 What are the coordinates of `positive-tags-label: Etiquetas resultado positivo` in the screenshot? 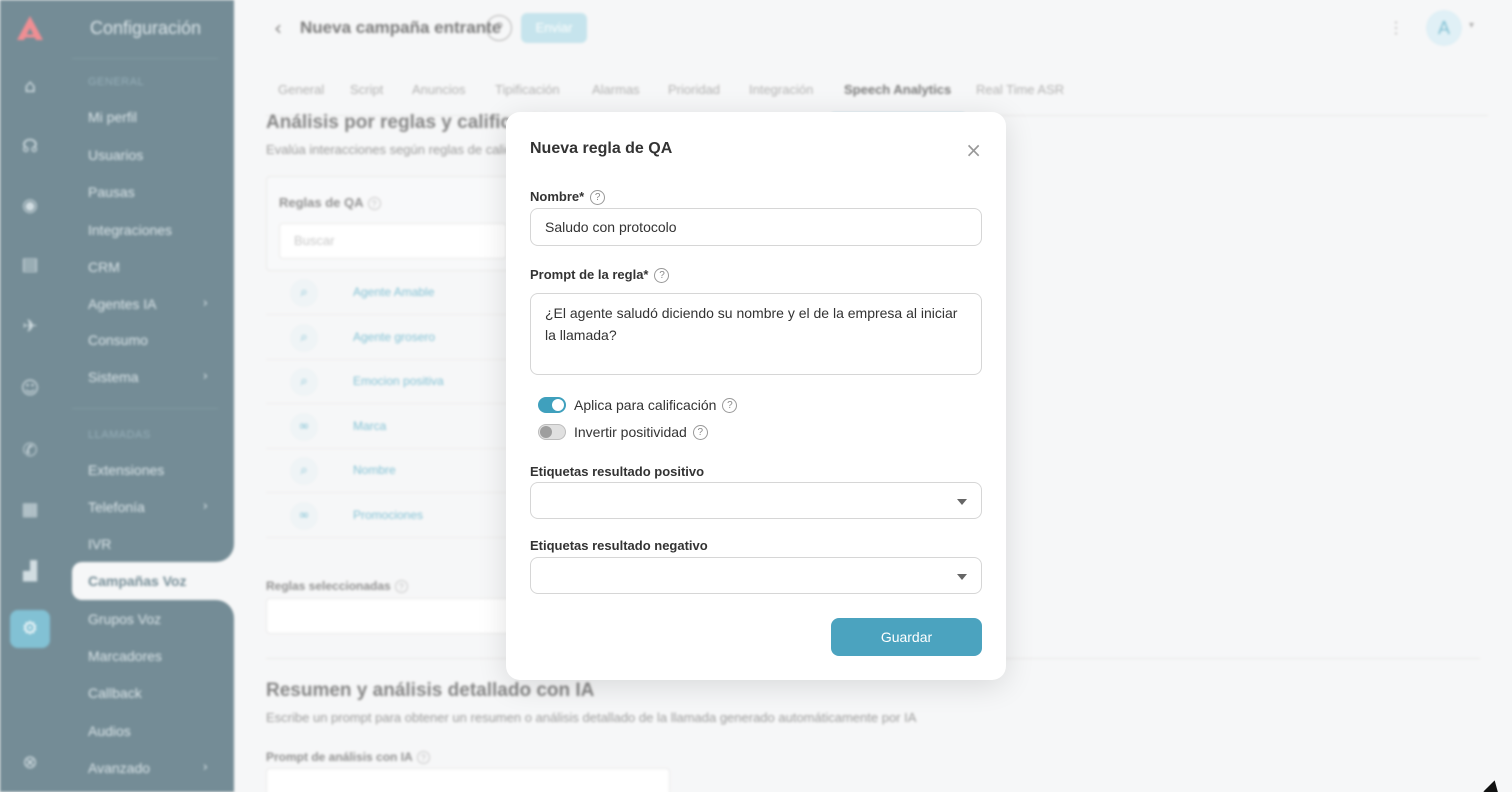 It's located at (617, 471).